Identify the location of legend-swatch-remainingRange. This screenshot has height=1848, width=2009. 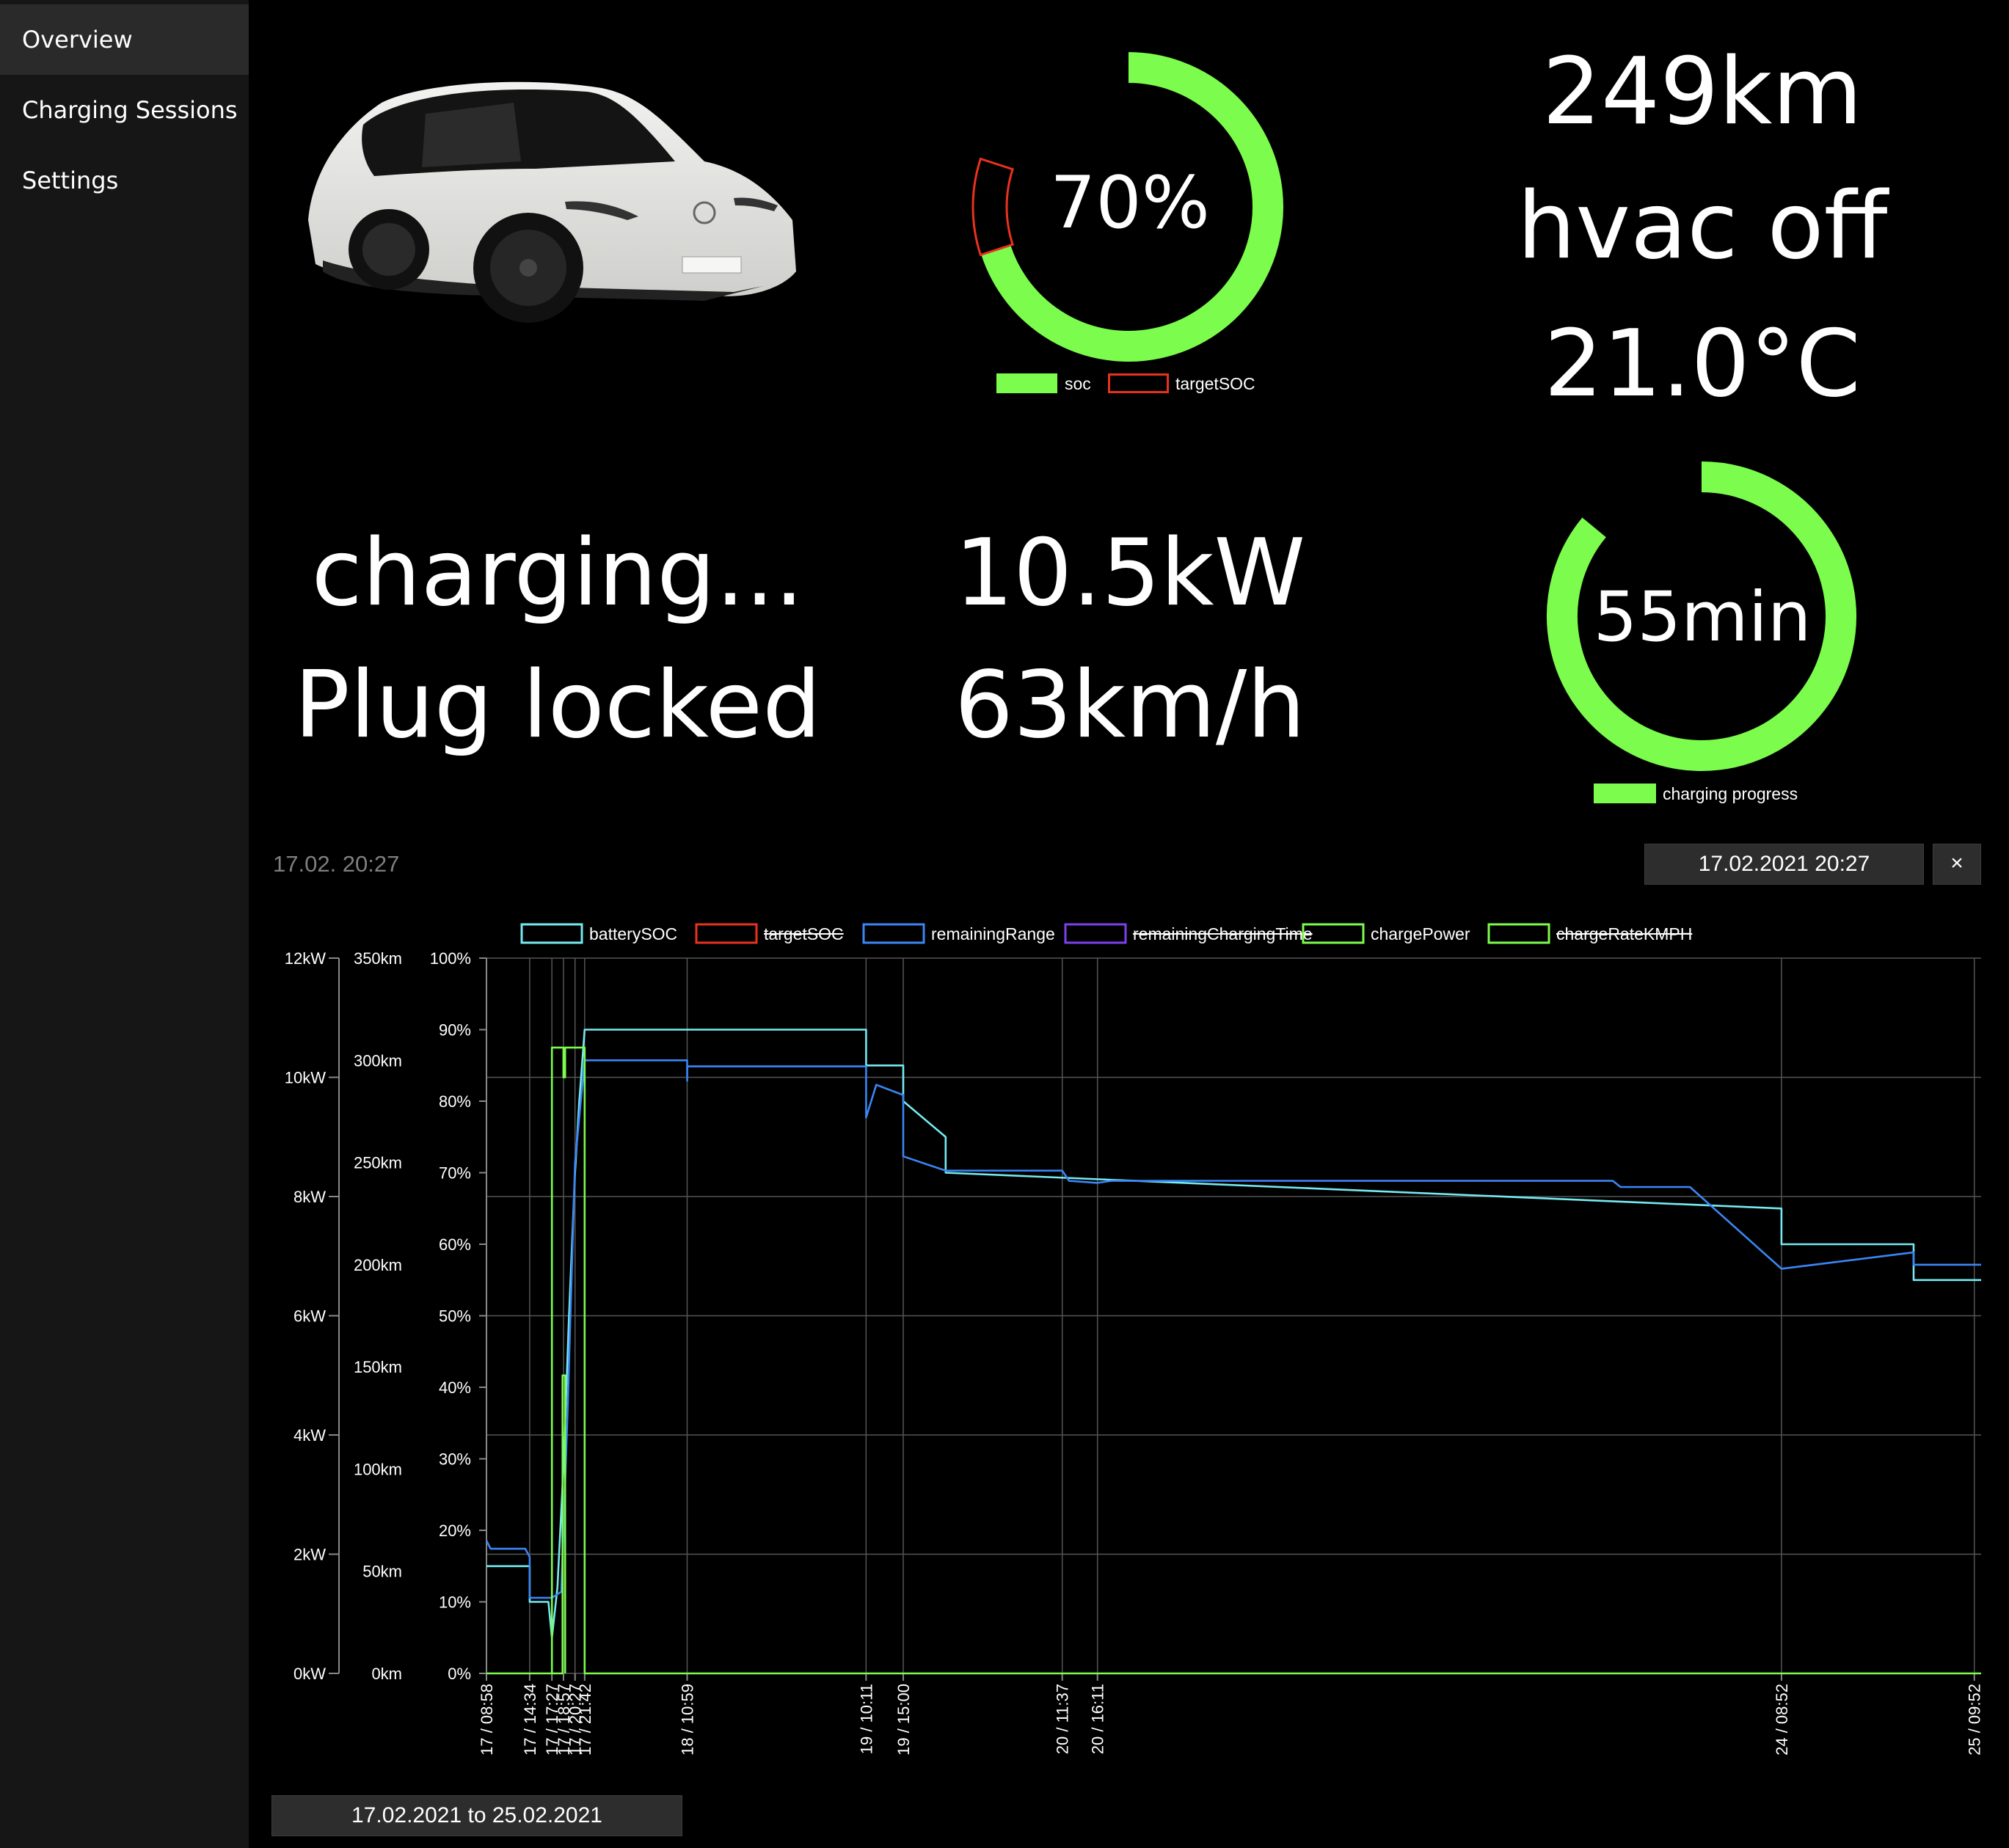
(893, 934).